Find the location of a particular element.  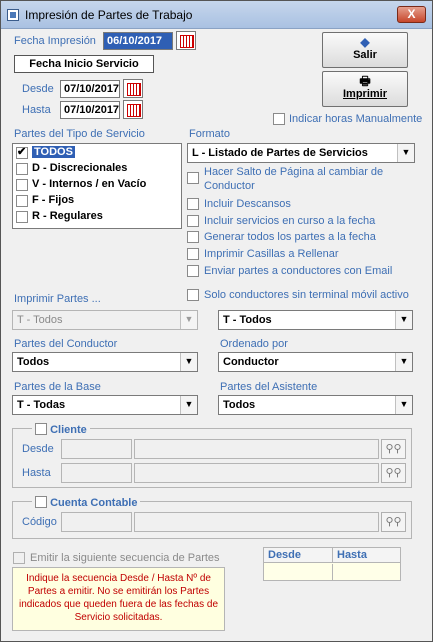

cuenta-group-header: Cuenta Contable is located at coordinates (86, 501).